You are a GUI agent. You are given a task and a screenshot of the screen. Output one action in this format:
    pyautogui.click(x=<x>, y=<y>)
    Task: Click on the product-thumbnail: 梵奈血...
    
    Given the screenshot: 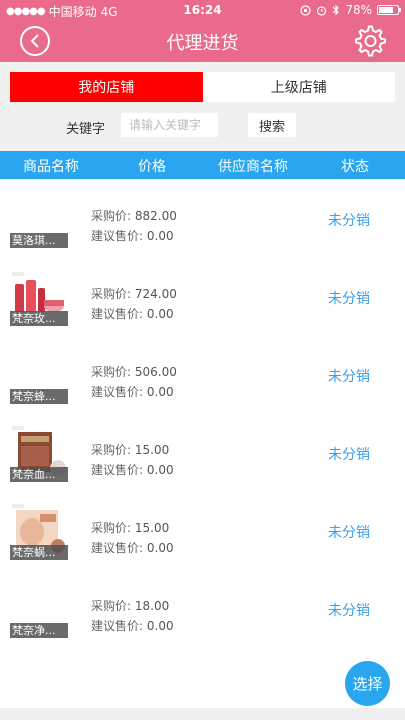 What is the action you would take?
    pyautogui.click(x=39, y=453)
    